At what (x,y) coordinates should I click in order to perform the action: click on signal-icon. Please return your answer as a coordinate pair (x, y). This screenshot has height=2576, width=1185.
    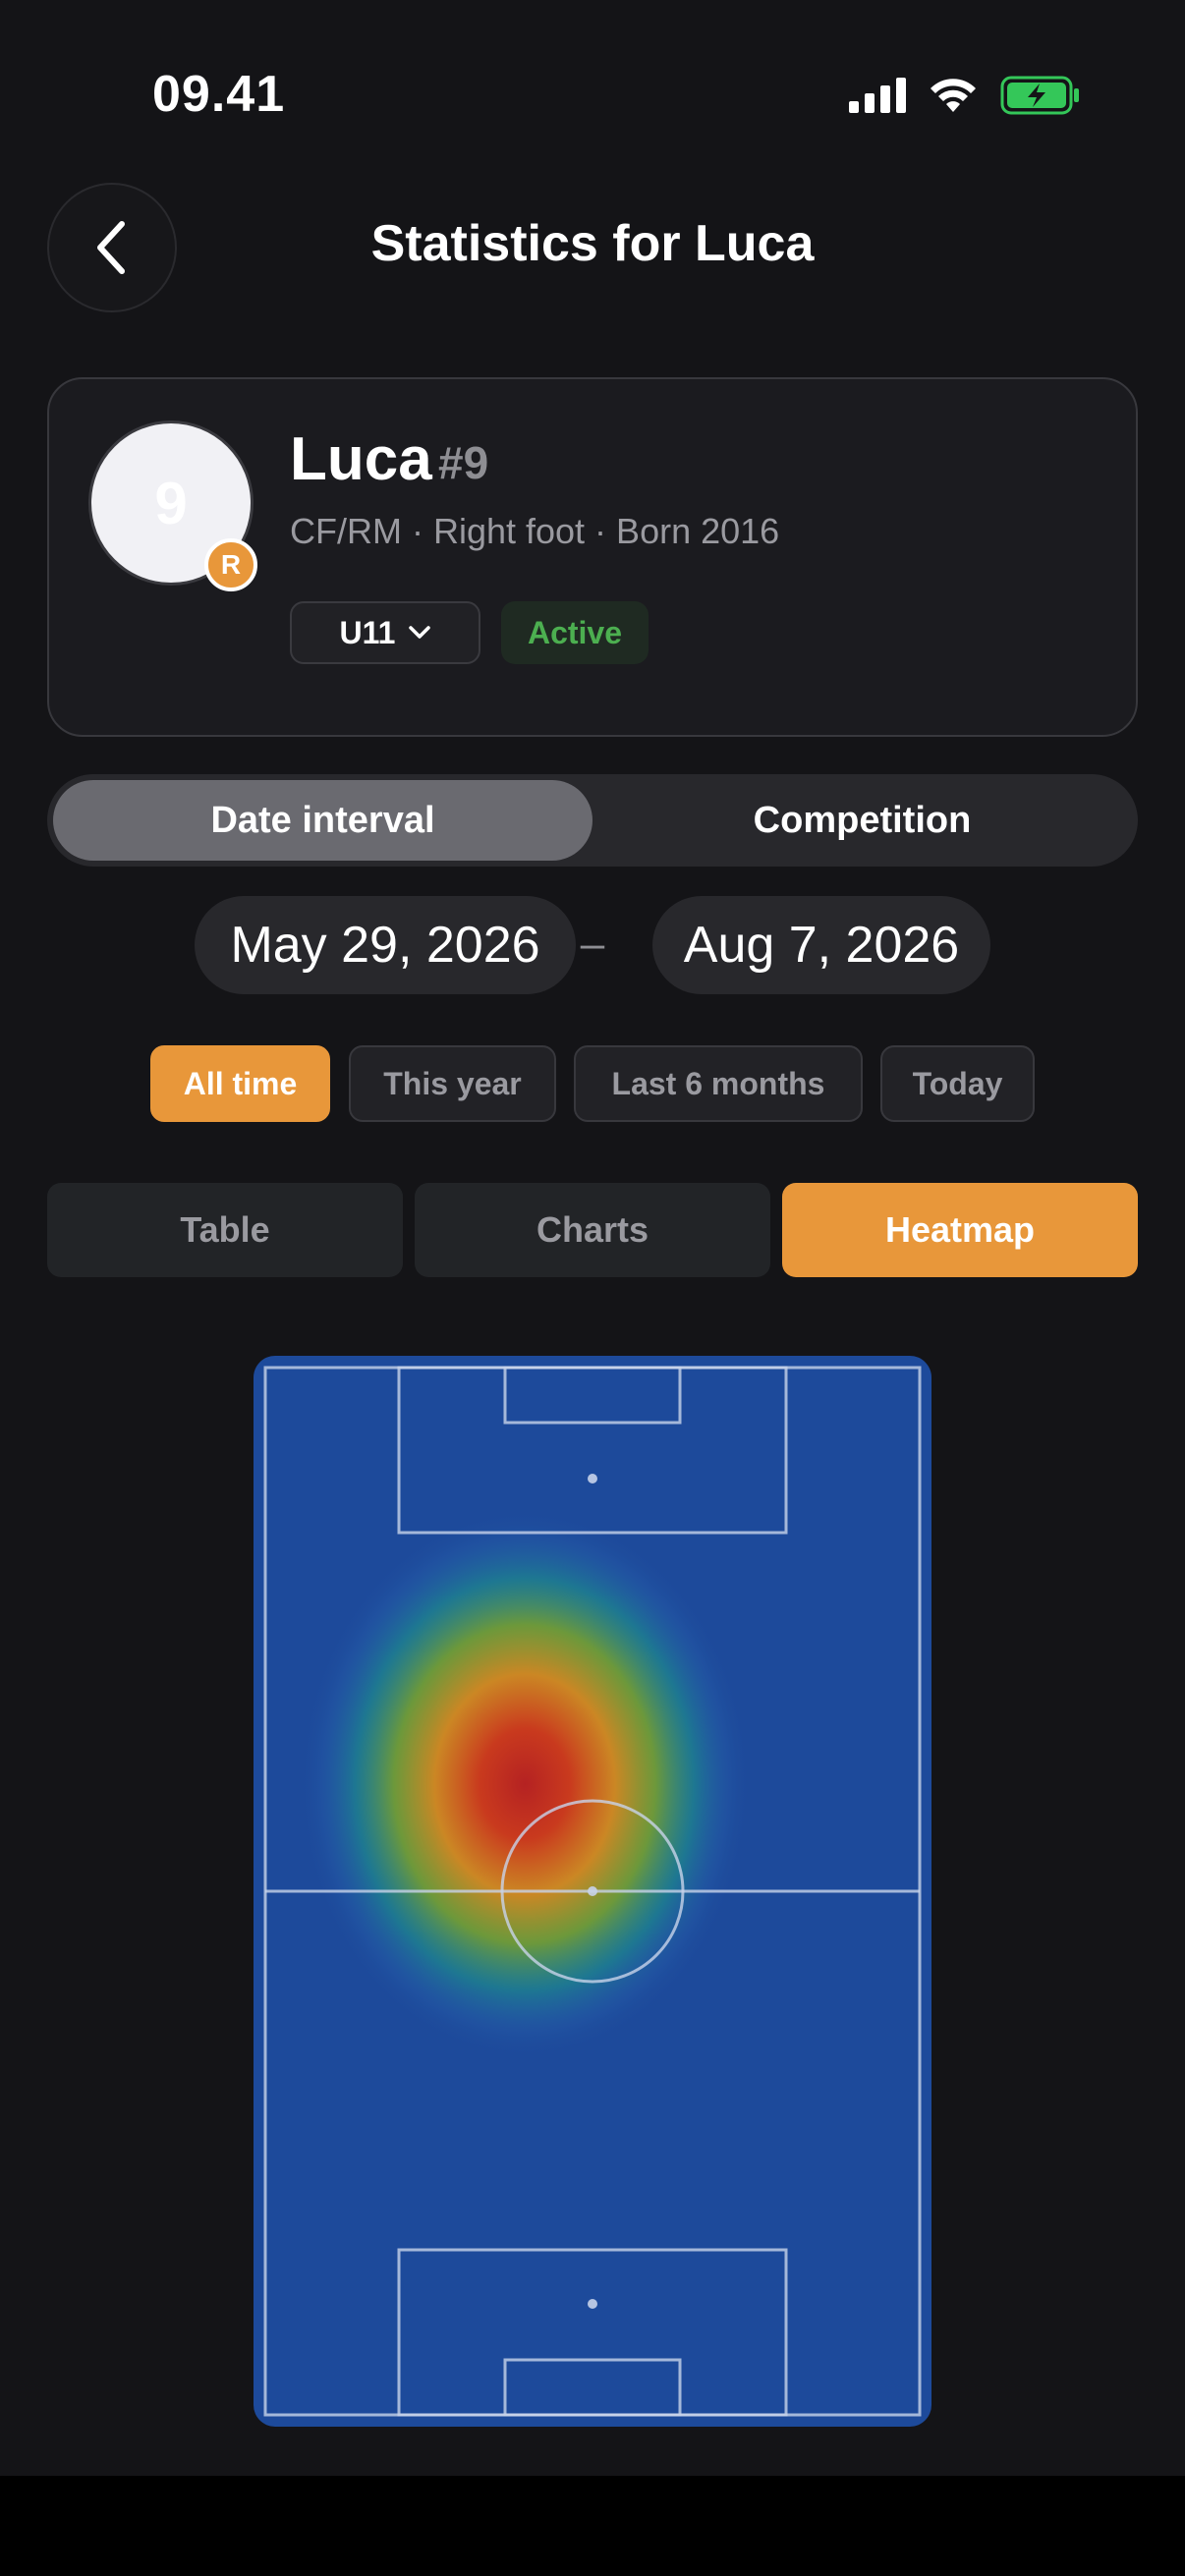
    Looking at the image, I should click on (878, 95).